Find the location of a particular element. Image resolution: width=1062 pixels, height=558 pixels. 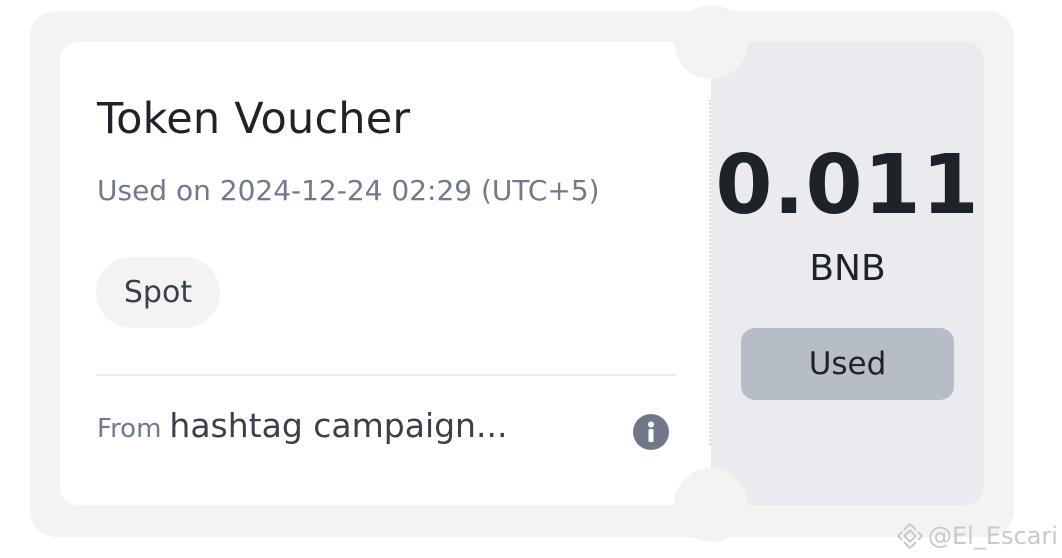

used-status-label: Used is located at coordinates (847, 364).